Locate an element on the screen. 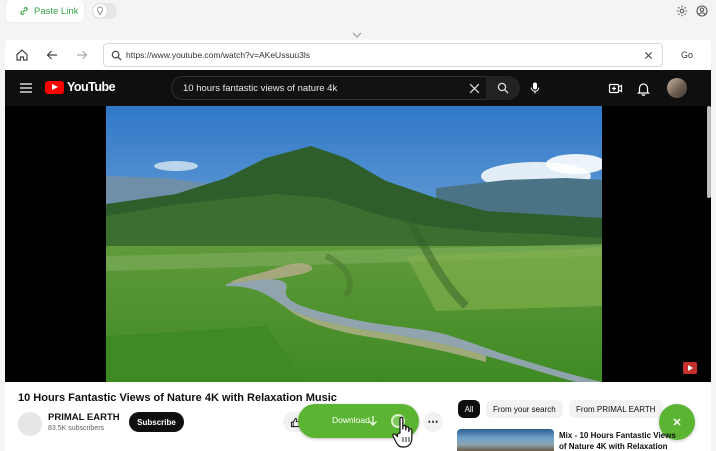 This screenshot has height=451, width=716. more-dots-icon: ⋯ is located at coordinates (433, 421).